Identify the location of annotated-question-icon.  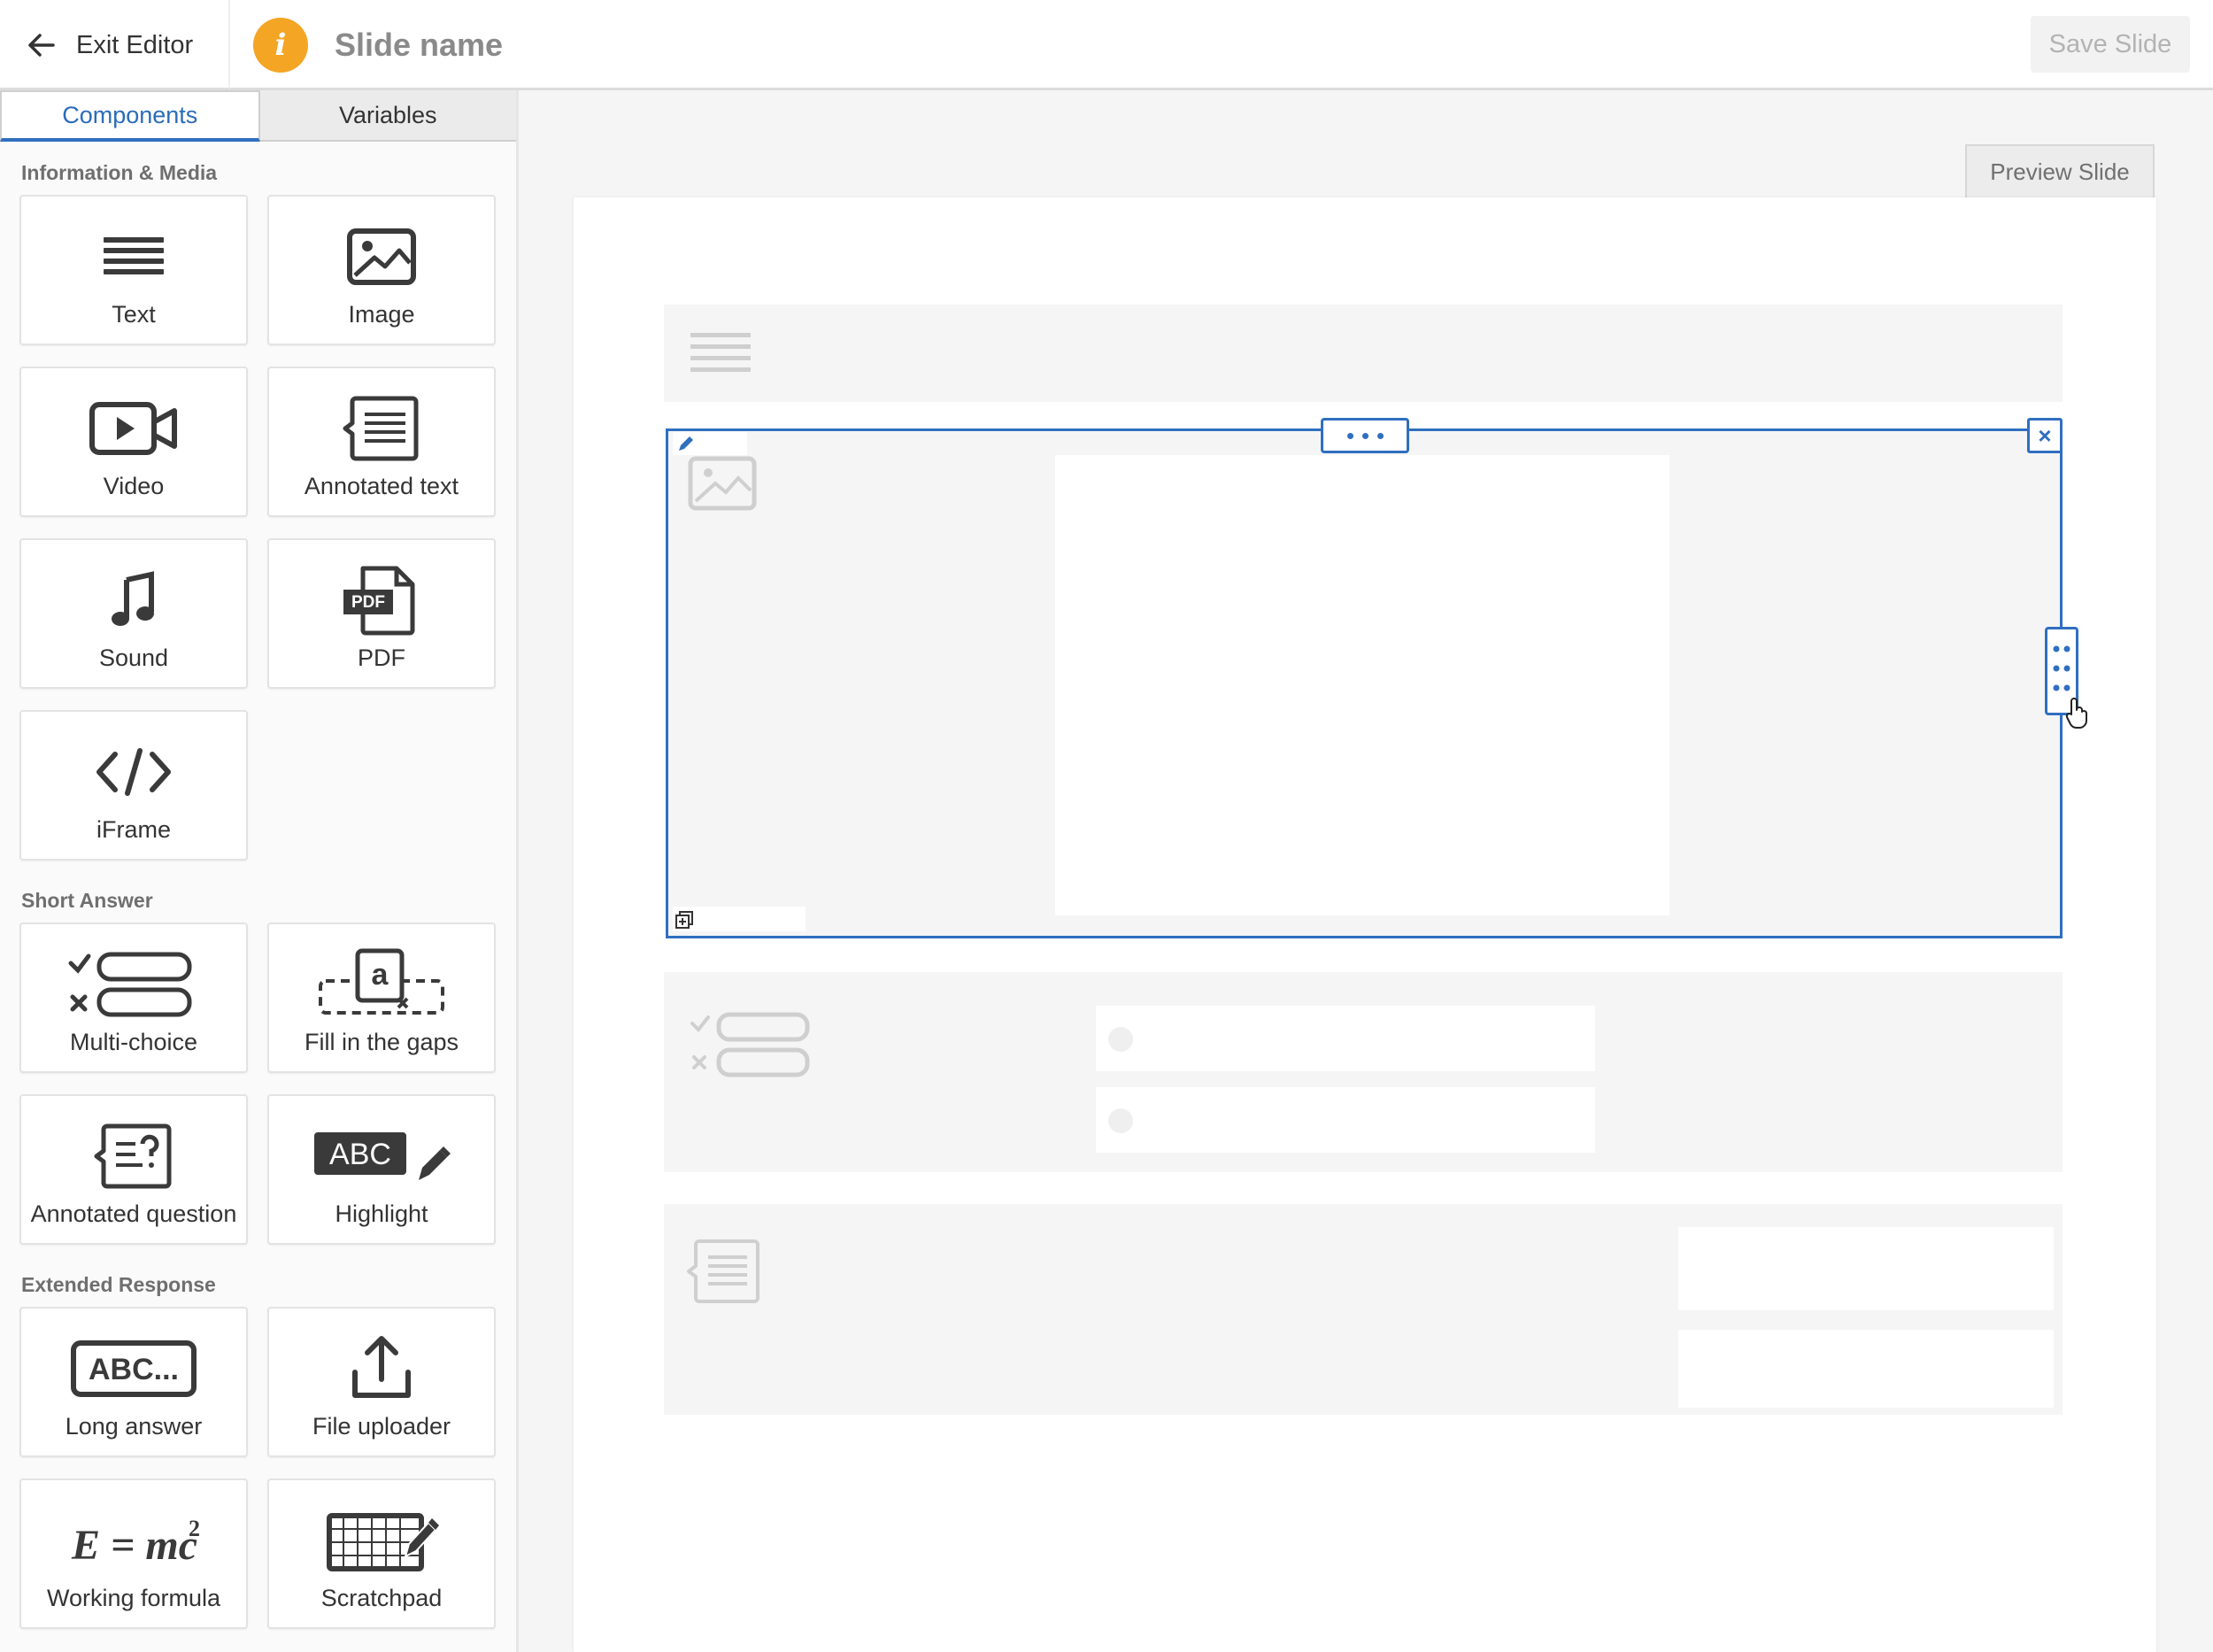
(133, 1156).